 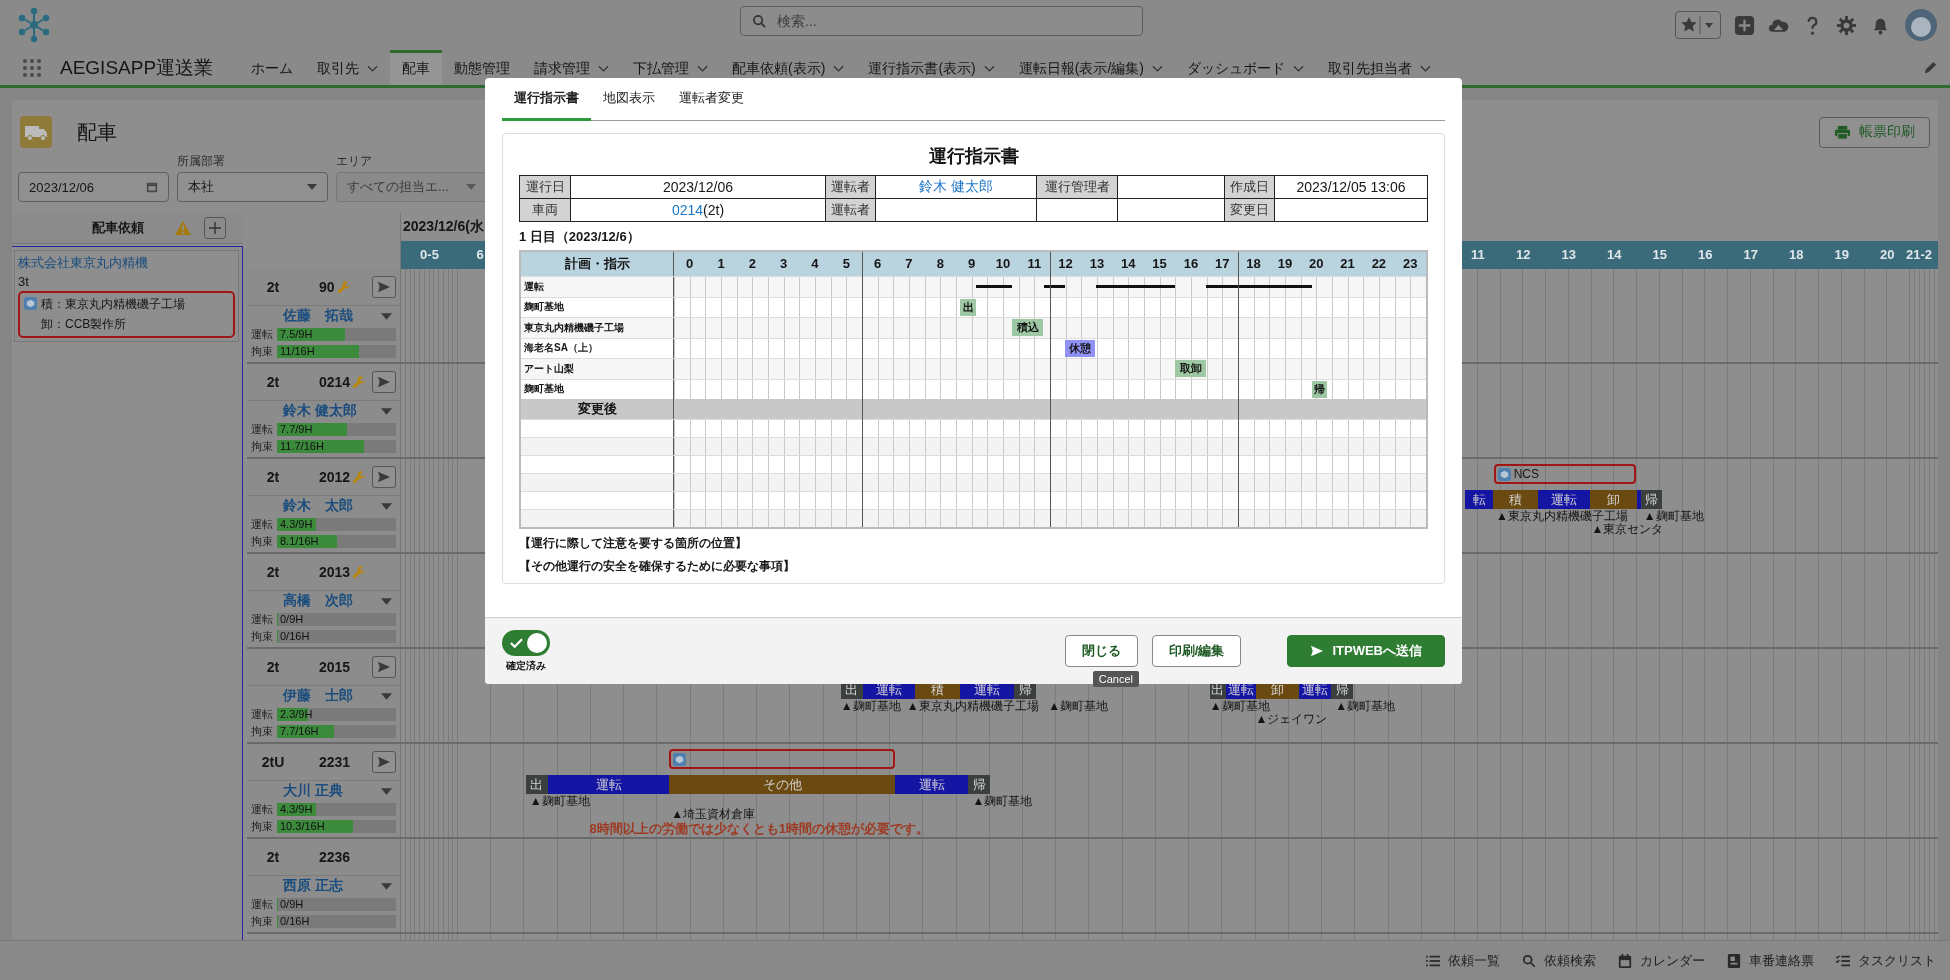 I want to click on dialog-button: 印刷/編集, so click(x=1196, y=651).